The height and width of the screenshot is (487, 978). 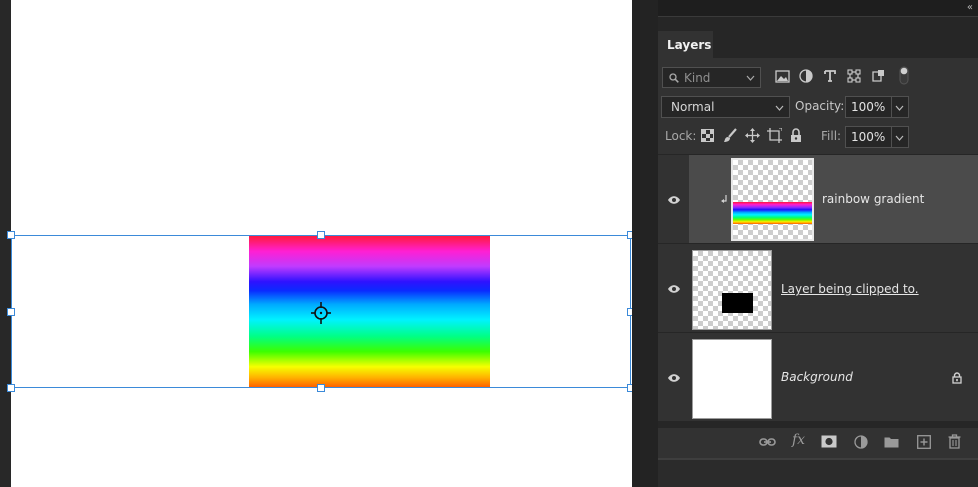 I want to click on add-mask-icon, so click(x=829, y=441).